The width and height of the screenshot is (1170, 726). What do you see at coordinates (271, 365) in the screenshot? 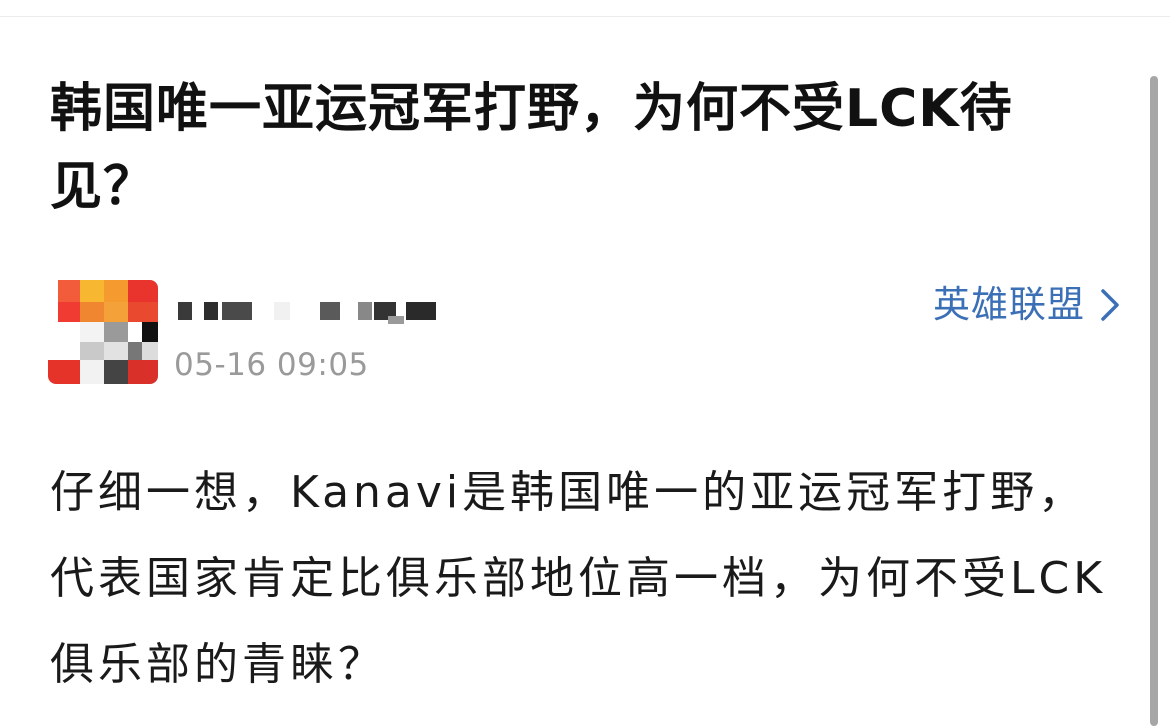
I see `post-timestamp: 05-16 09:05` at bounding box center [271, 365].